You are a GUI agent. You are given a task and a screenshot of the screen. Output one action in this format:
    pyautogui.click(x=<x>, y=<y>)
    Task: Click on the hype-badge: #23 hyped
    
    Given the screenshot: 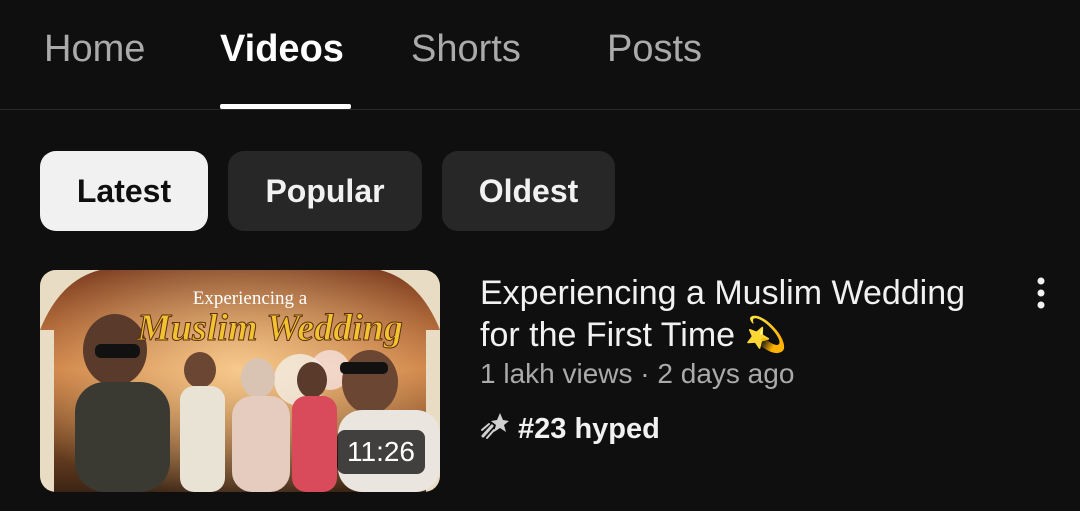 What is the action you would take?
    pyautogui.click(x=570, y=429)
    